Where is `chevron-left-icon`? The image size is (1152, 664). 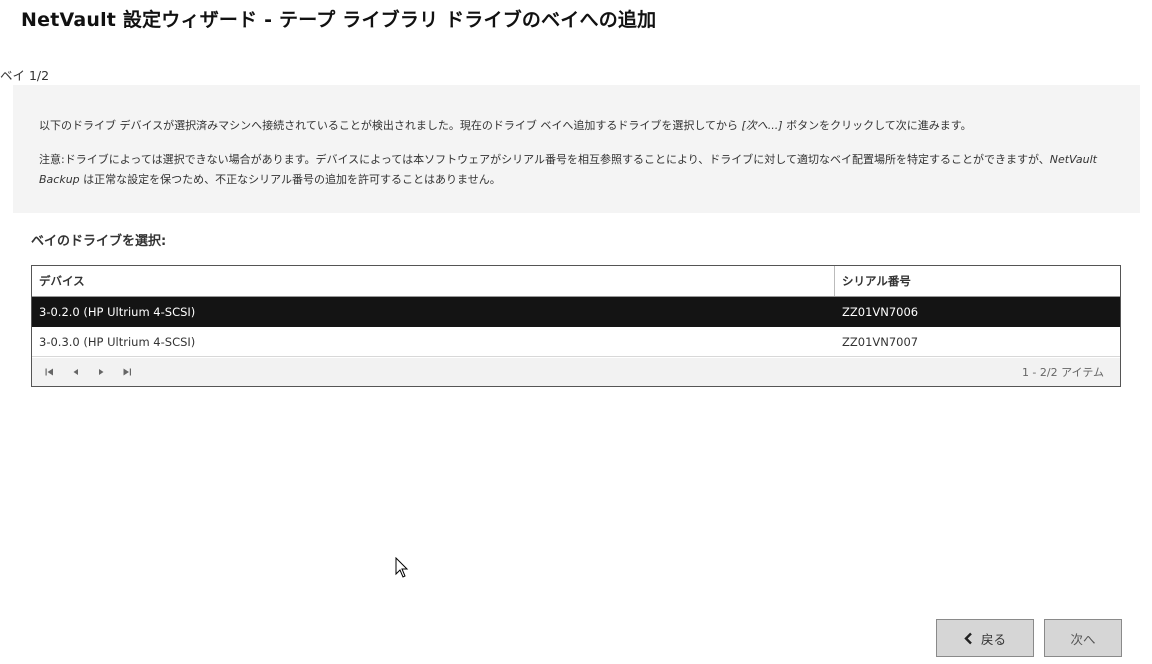 chevron-left-icon is located at coordinates (968, 638).